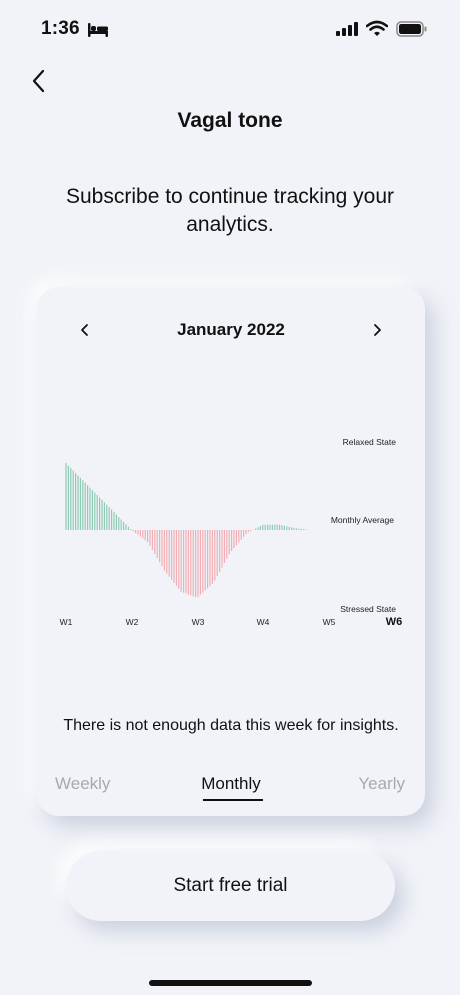 The height and width of the screenshot is (995, 460). I want to click on start-free-trial-button: Start free trial, so click(230, 886).